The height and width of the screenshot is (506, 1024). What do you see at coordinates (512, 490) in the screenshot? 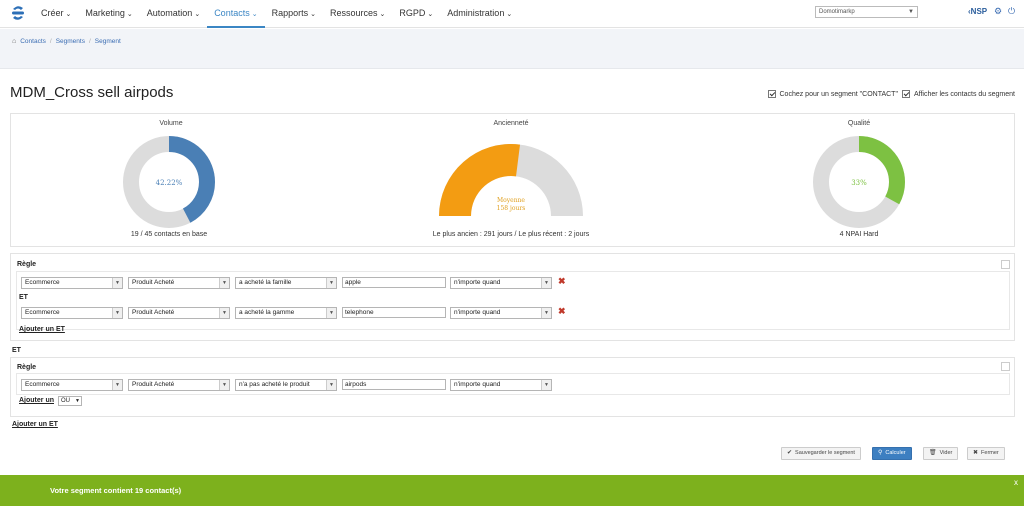
I see `notification-bar: Votre segment contient 19 contact(s) x` at bounding box center [512, 490].